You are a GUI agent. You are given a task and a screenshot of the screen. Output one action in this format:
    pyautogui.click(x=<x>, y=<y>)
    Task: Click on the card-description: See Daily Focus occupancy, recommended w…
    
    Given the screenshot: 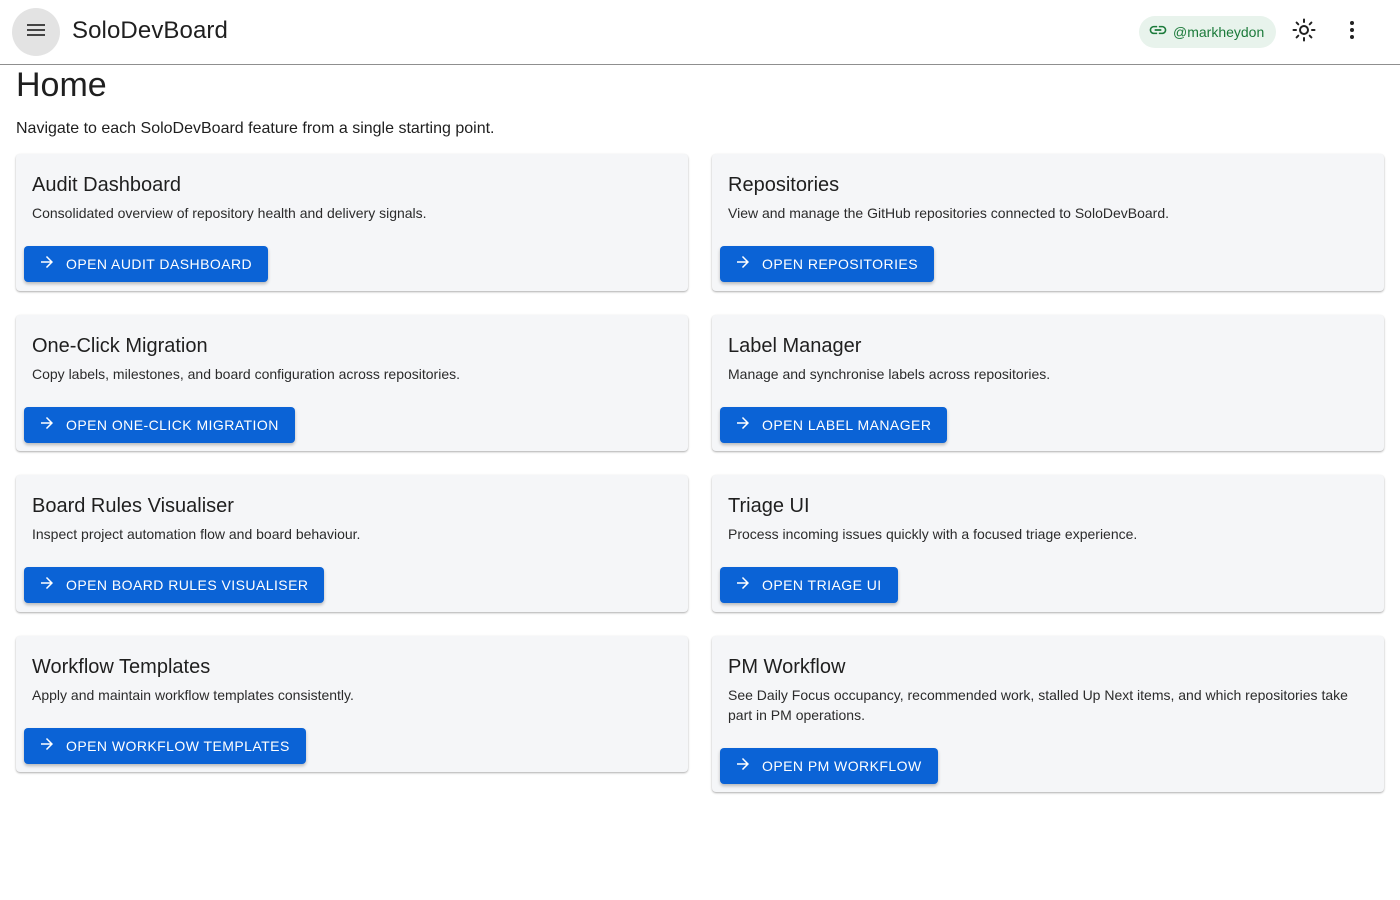 What is the action you would take?
    pyautogui.click(x=1038, y=705)
    